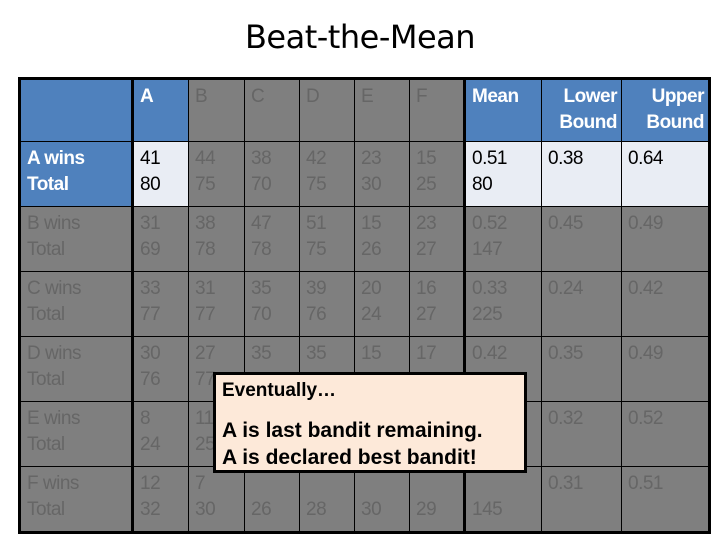 The height and width of the screenshot is (540, 720). I want to click on data-cell: 23 27, so click(437, 239).